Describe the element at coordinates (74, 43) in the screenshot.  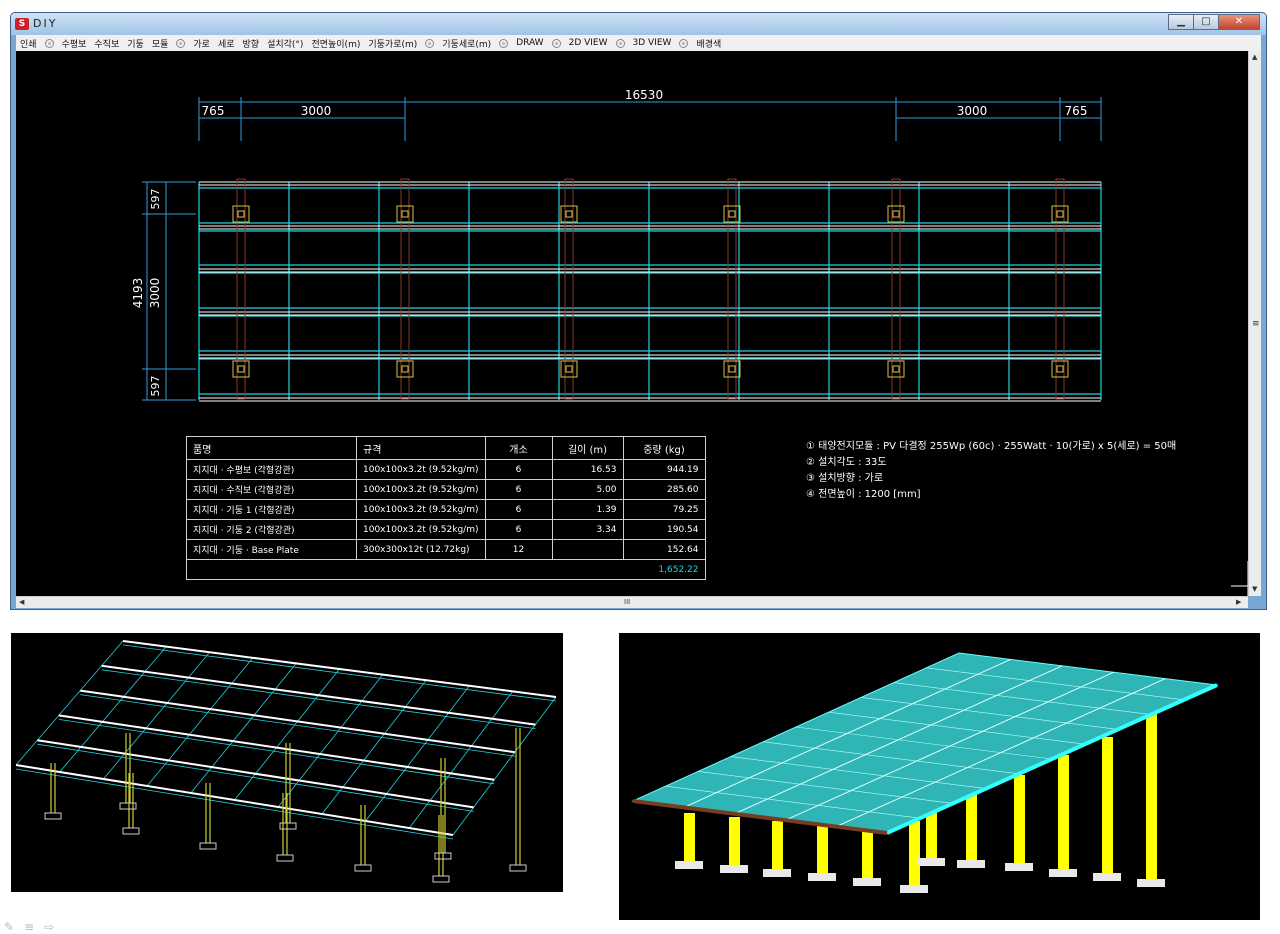
I see `menu-item-1: 수평보` at that location.